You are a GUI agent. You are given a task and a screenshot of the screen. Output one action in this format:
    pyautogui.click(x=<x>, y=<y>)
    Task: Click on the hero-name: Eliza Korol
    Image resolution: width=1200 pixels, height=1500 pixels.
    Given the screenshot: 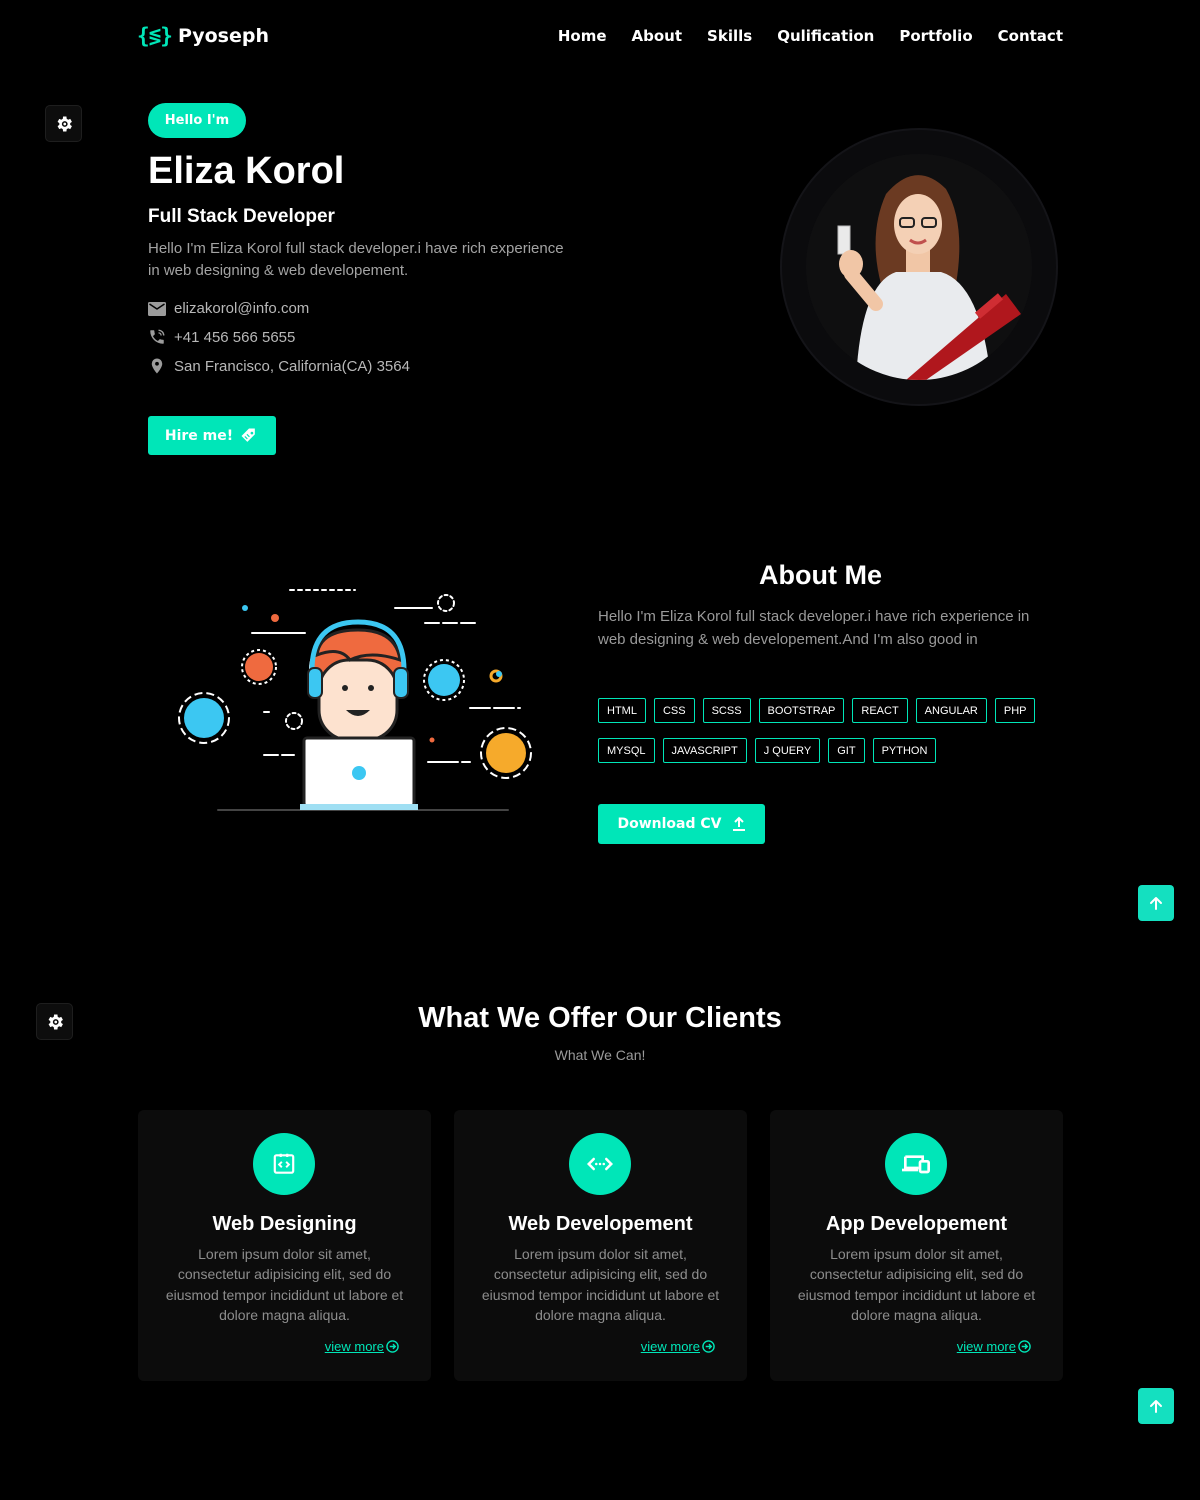 What is the action you would take?
    pyautogui.click(x=246, y=171)
    